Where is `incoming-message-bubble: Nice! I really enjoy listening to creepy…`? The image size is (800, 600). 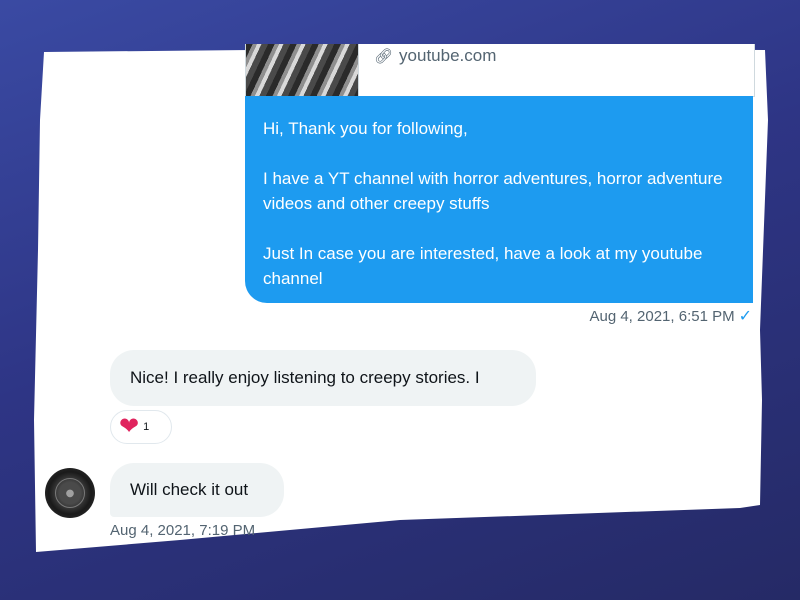 incoming-message-bubble: Nice! I really enjoy listening to creepy… is located at coordinates (323, 378).